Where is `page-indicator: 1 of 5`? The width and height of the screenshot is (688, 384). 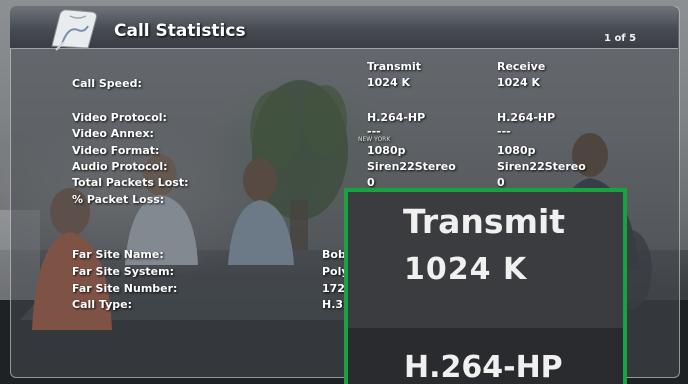
page-indicator: 1 of 5 is located at coordinates (620, 38).